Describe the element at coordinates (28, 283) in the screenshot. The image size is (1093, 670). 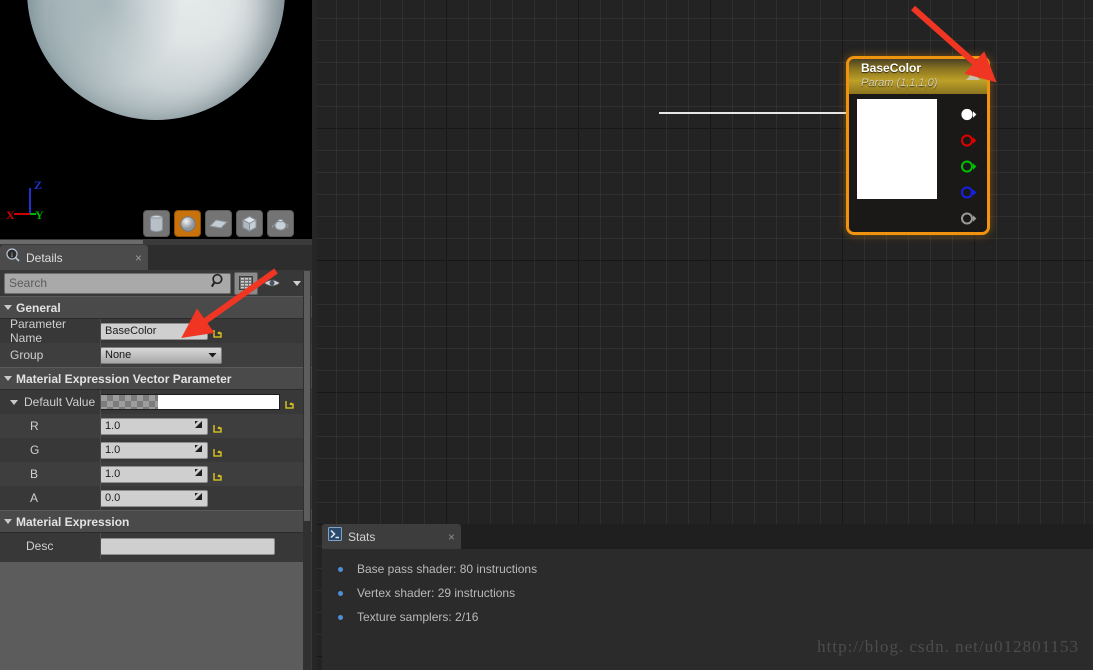
I see `search-input-placeholder: Search` at that location.